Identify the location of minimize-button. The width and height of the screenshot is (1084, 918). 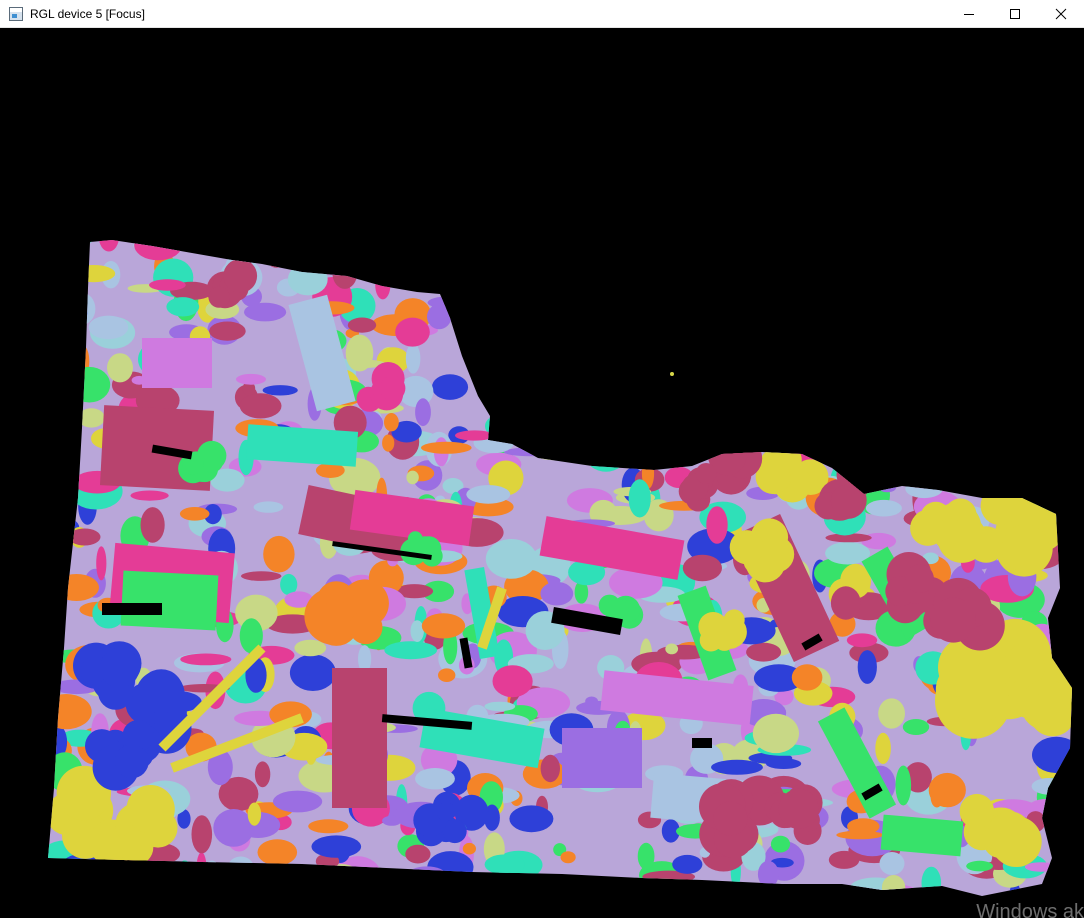
(969, 14).